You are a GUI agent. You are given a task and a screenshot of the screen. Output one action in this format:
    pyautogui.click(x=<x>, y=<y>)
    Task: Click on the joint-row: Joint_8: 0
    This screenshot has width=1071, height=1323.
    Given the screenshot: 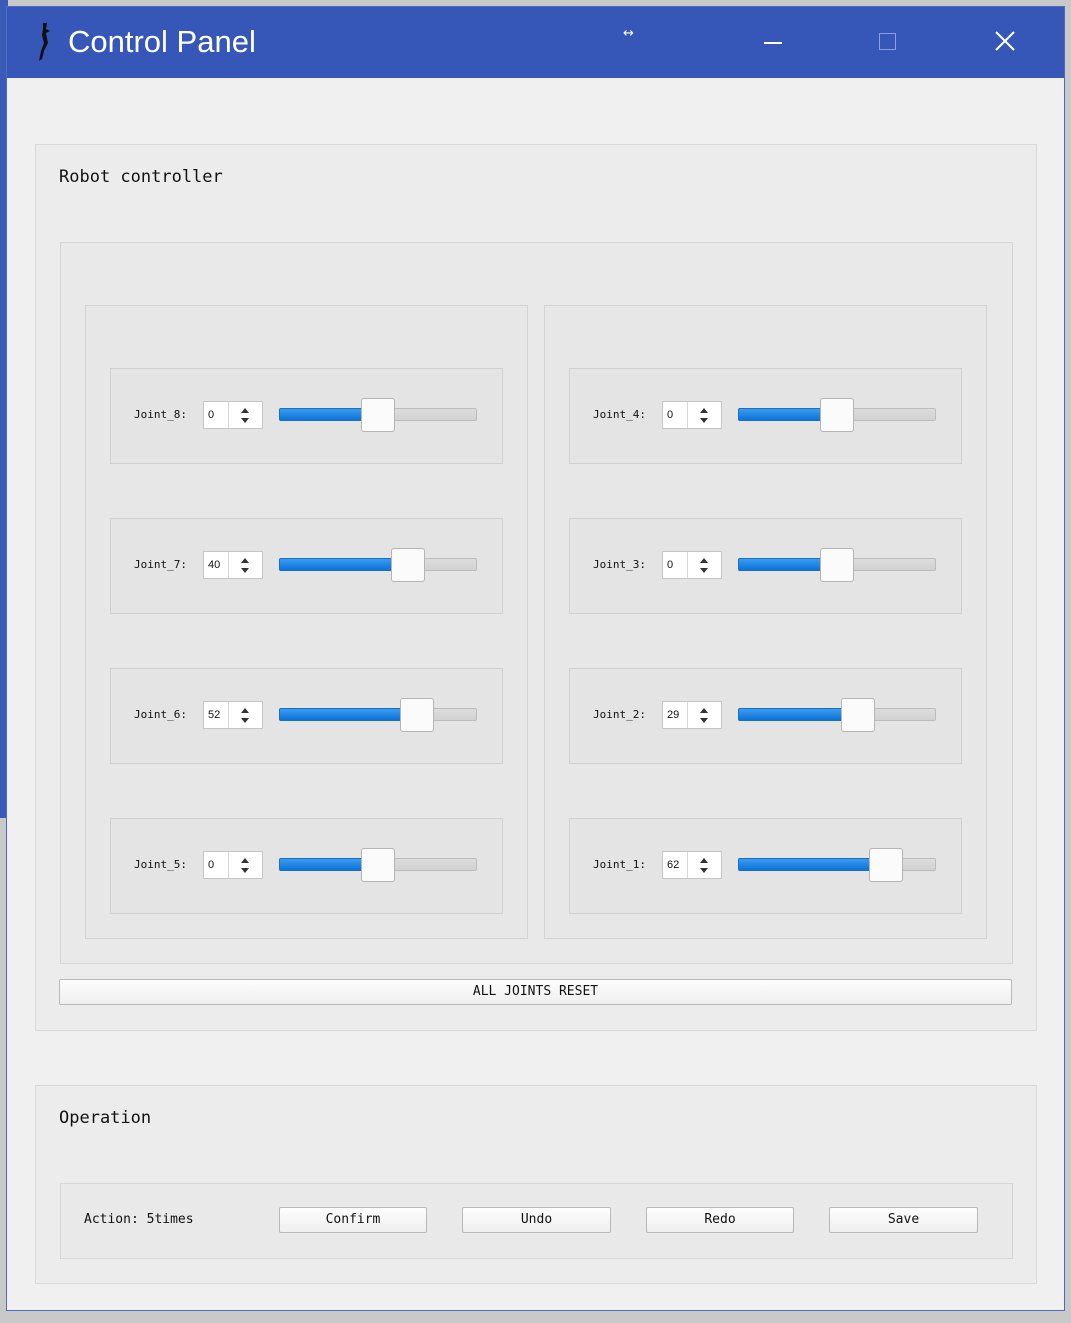 What is the action you would take?
    pyautogui.click(x=306, y=416)
    